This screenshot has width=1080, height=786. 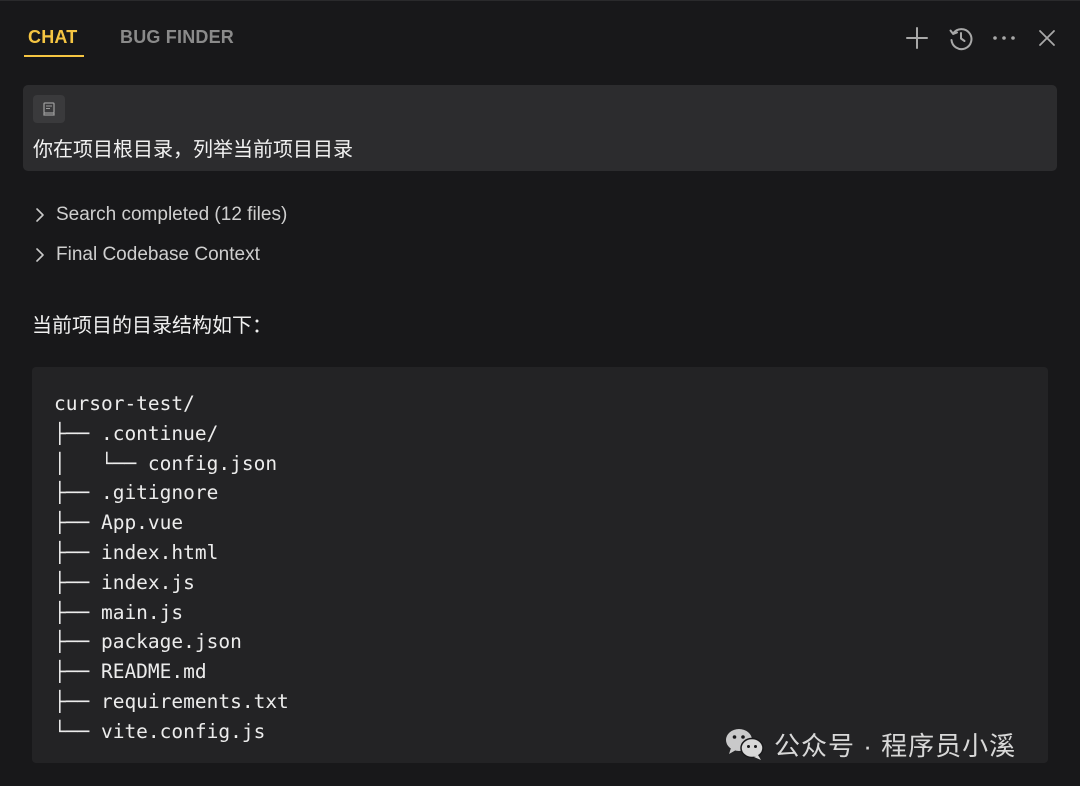 What do you see at coordinates (136, 493) in the screenshot?
I see `code-line: ├── .gitignore` at bounding box center [136, 493].